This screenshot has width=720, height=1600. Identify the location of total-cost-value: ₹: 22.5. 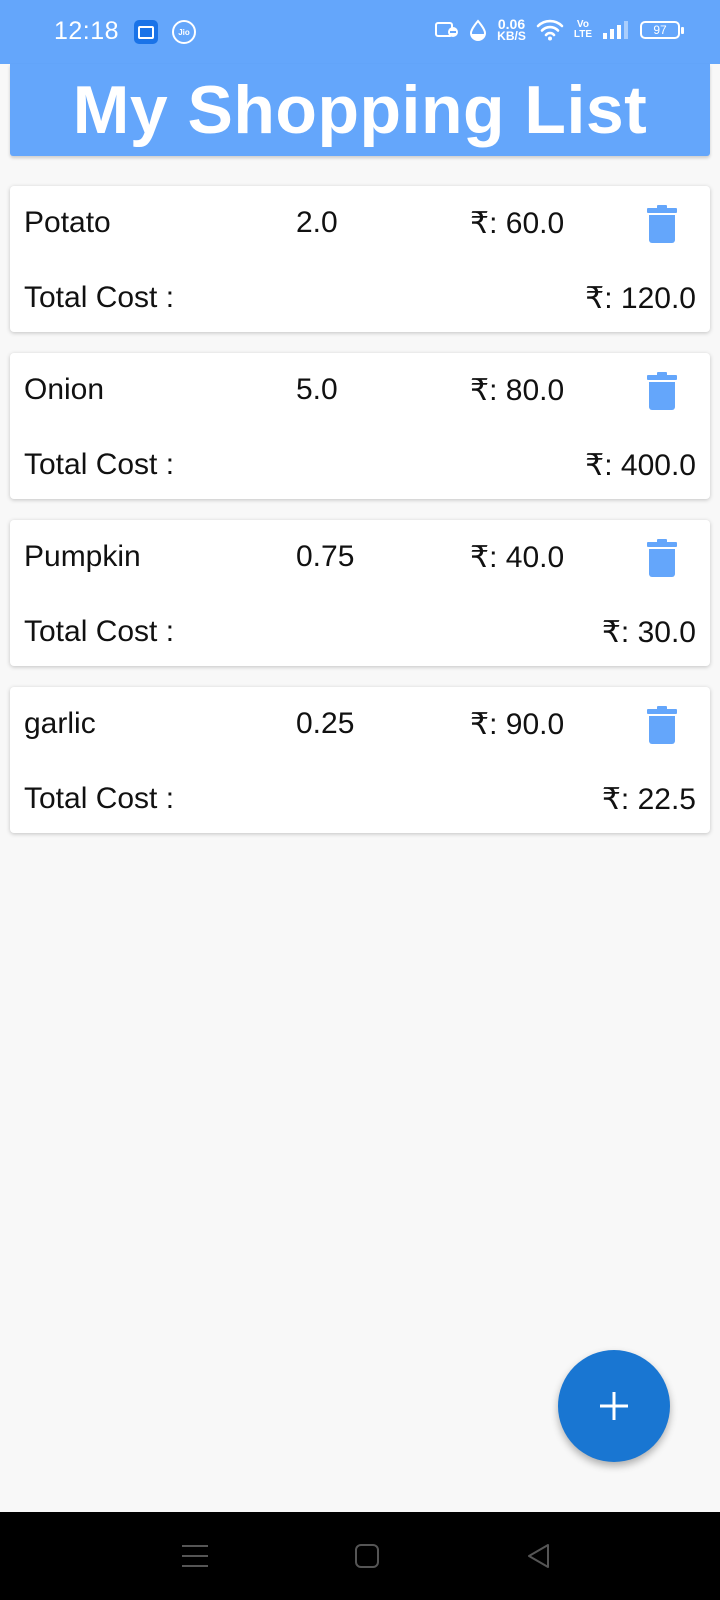
(648, 799).